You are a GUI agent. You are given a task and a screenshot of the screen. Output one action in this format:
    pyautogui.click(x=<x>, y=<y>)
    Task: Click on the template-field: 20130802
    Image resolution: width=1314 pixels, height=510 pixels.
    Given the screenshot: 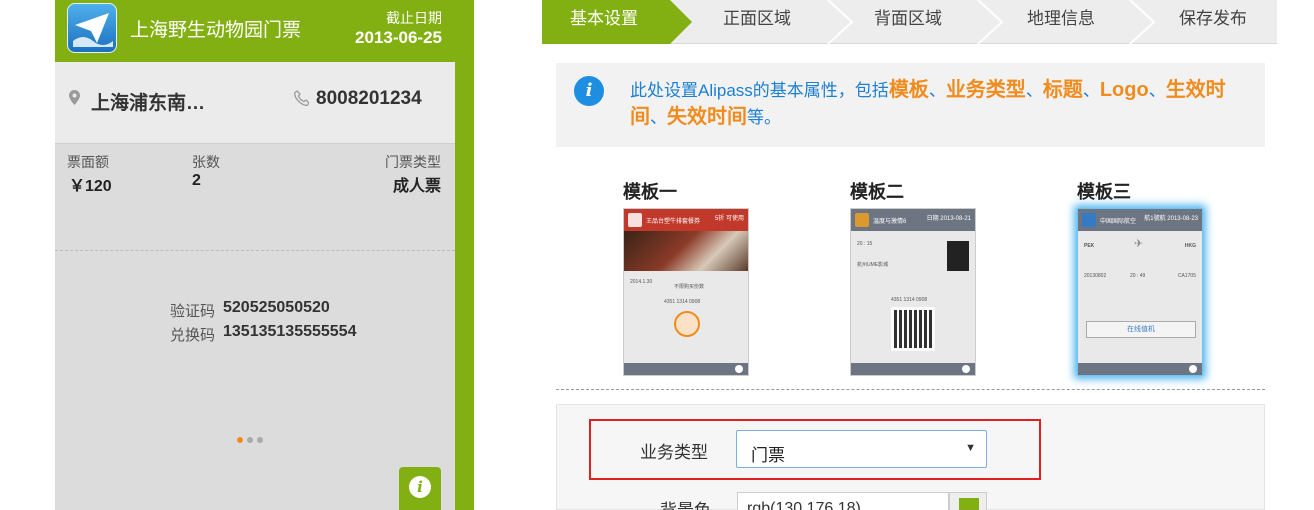 What is the action you would take?
    pyautogui.click(x=1095, y=276)
    